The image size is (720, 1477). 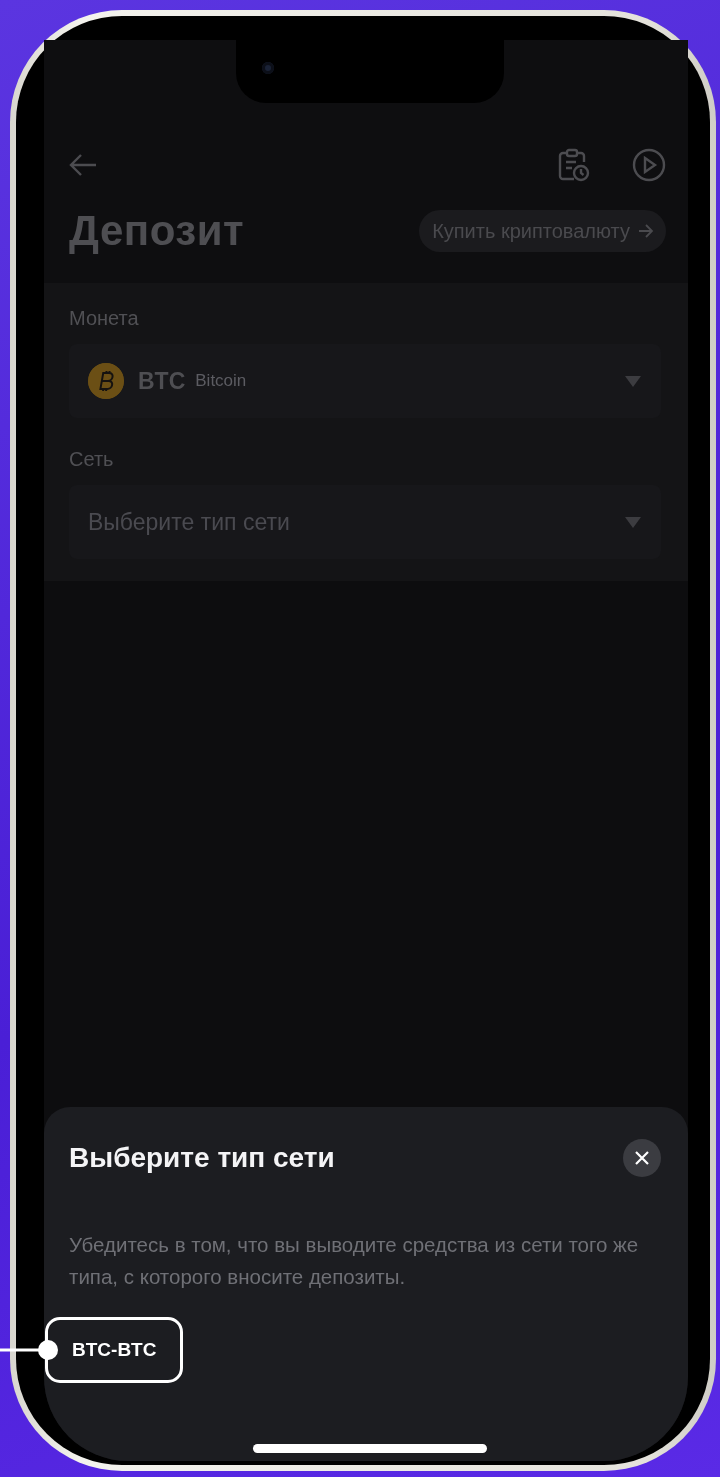 I want to click on camera-icon, so click(x=268, y=68).